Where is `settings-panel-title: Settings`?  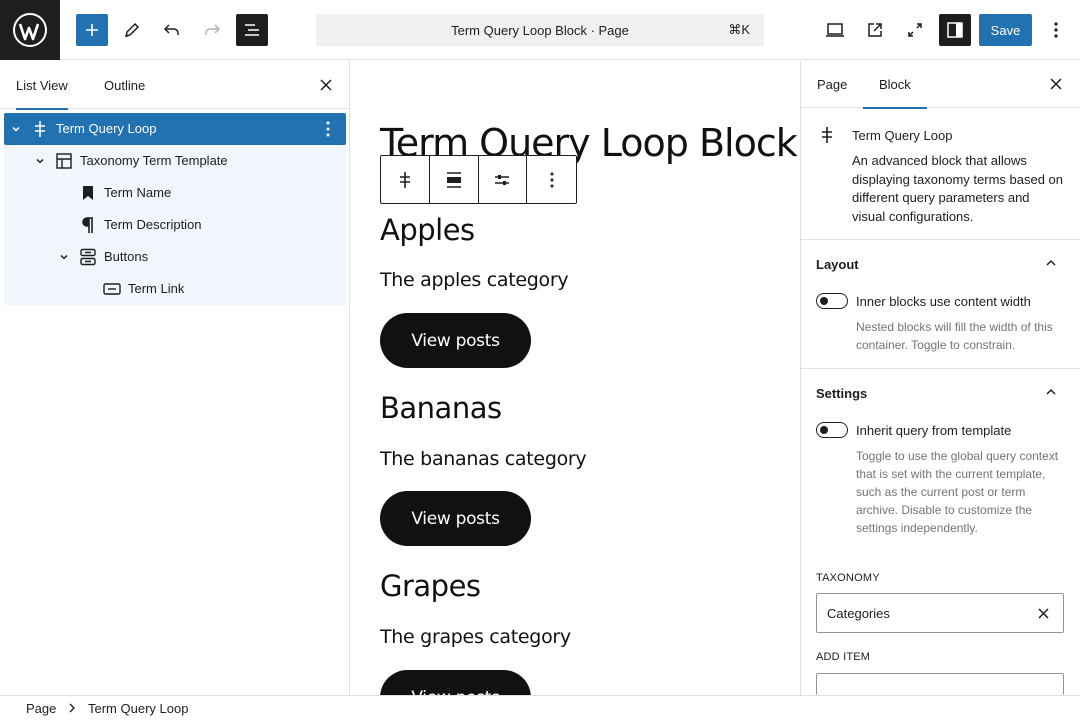 settings-panel-title: Settings is located at coordinates (841, 393).